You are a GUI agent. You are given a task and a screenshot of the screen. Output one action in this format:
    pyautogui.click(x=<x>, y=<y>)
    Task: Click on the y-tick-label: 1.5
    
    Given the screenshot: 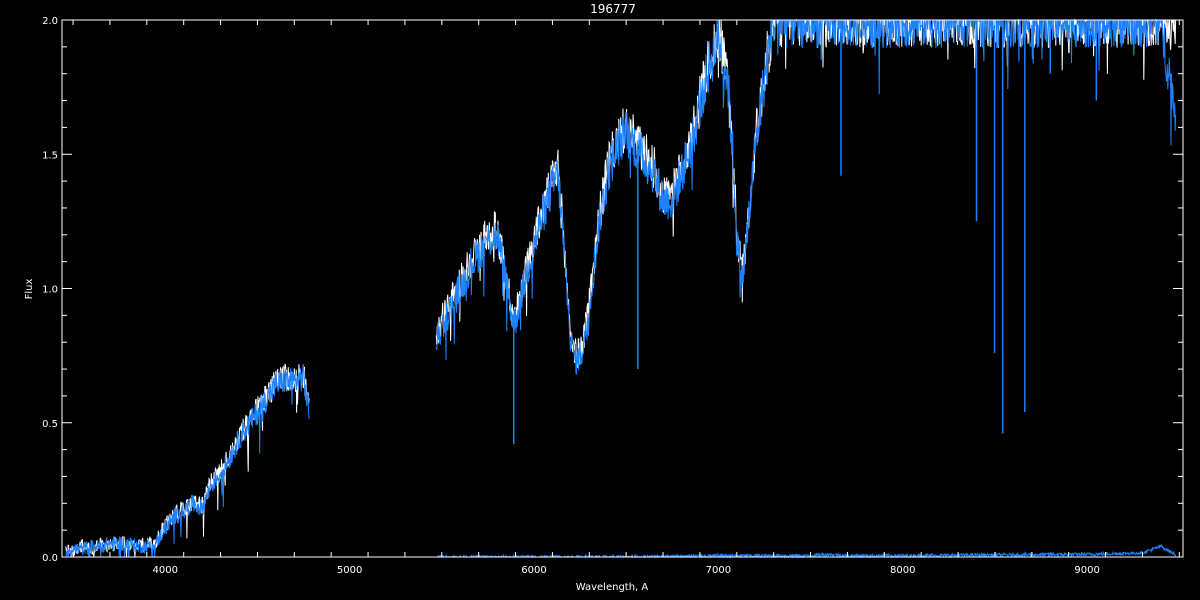 What is the action you would take?
    pyautogui.click(x=50, y=155)
    